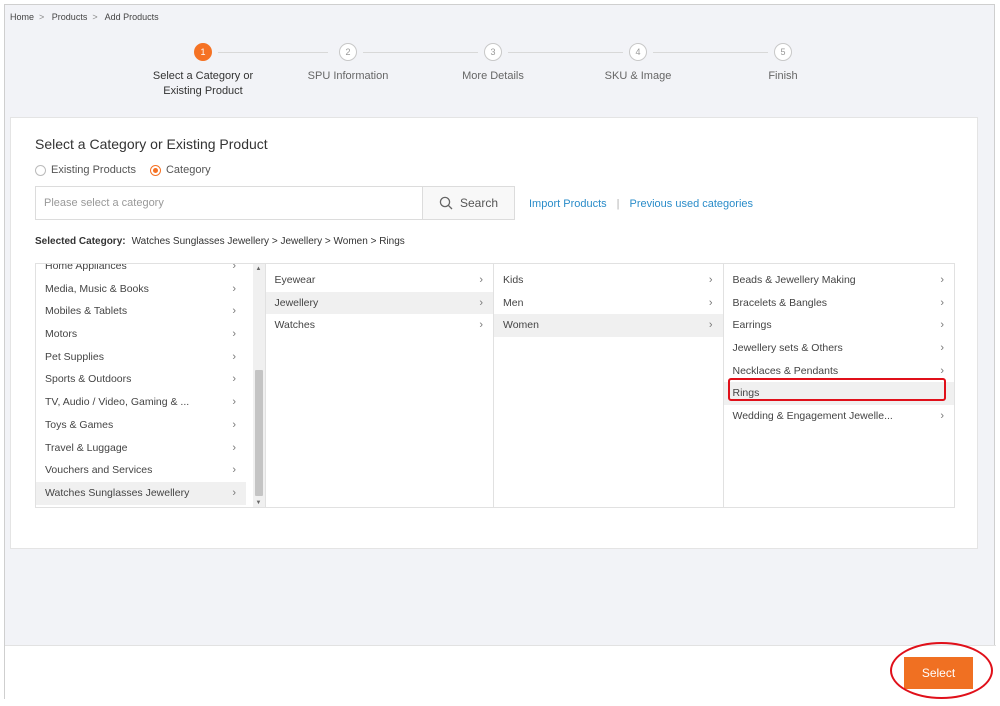  I want to click on category-column-level2: Eyewear › Jewellery › Watches ›, so click(379, 385).